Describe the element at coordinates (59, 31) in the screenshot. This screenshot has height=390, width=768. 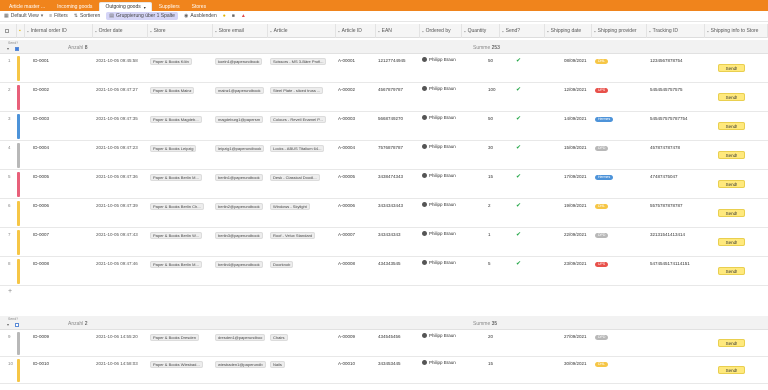
I see `column-header-1: ▪ Internal order ID` at that location.